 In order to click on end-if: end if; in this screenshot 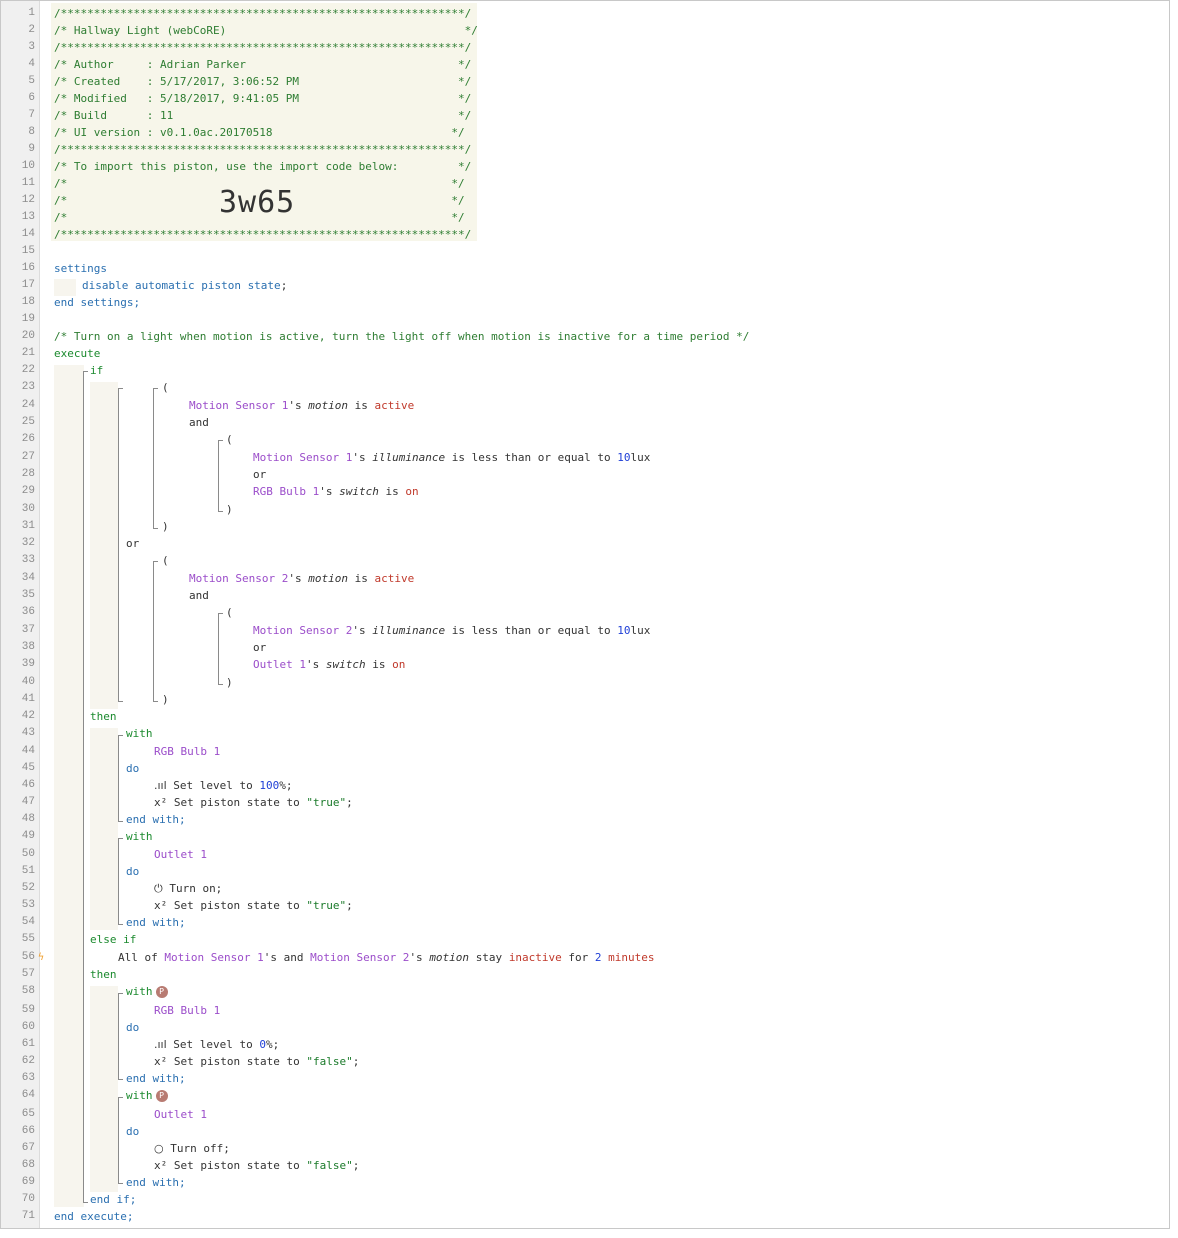, I will do `click(113, 1199)`.